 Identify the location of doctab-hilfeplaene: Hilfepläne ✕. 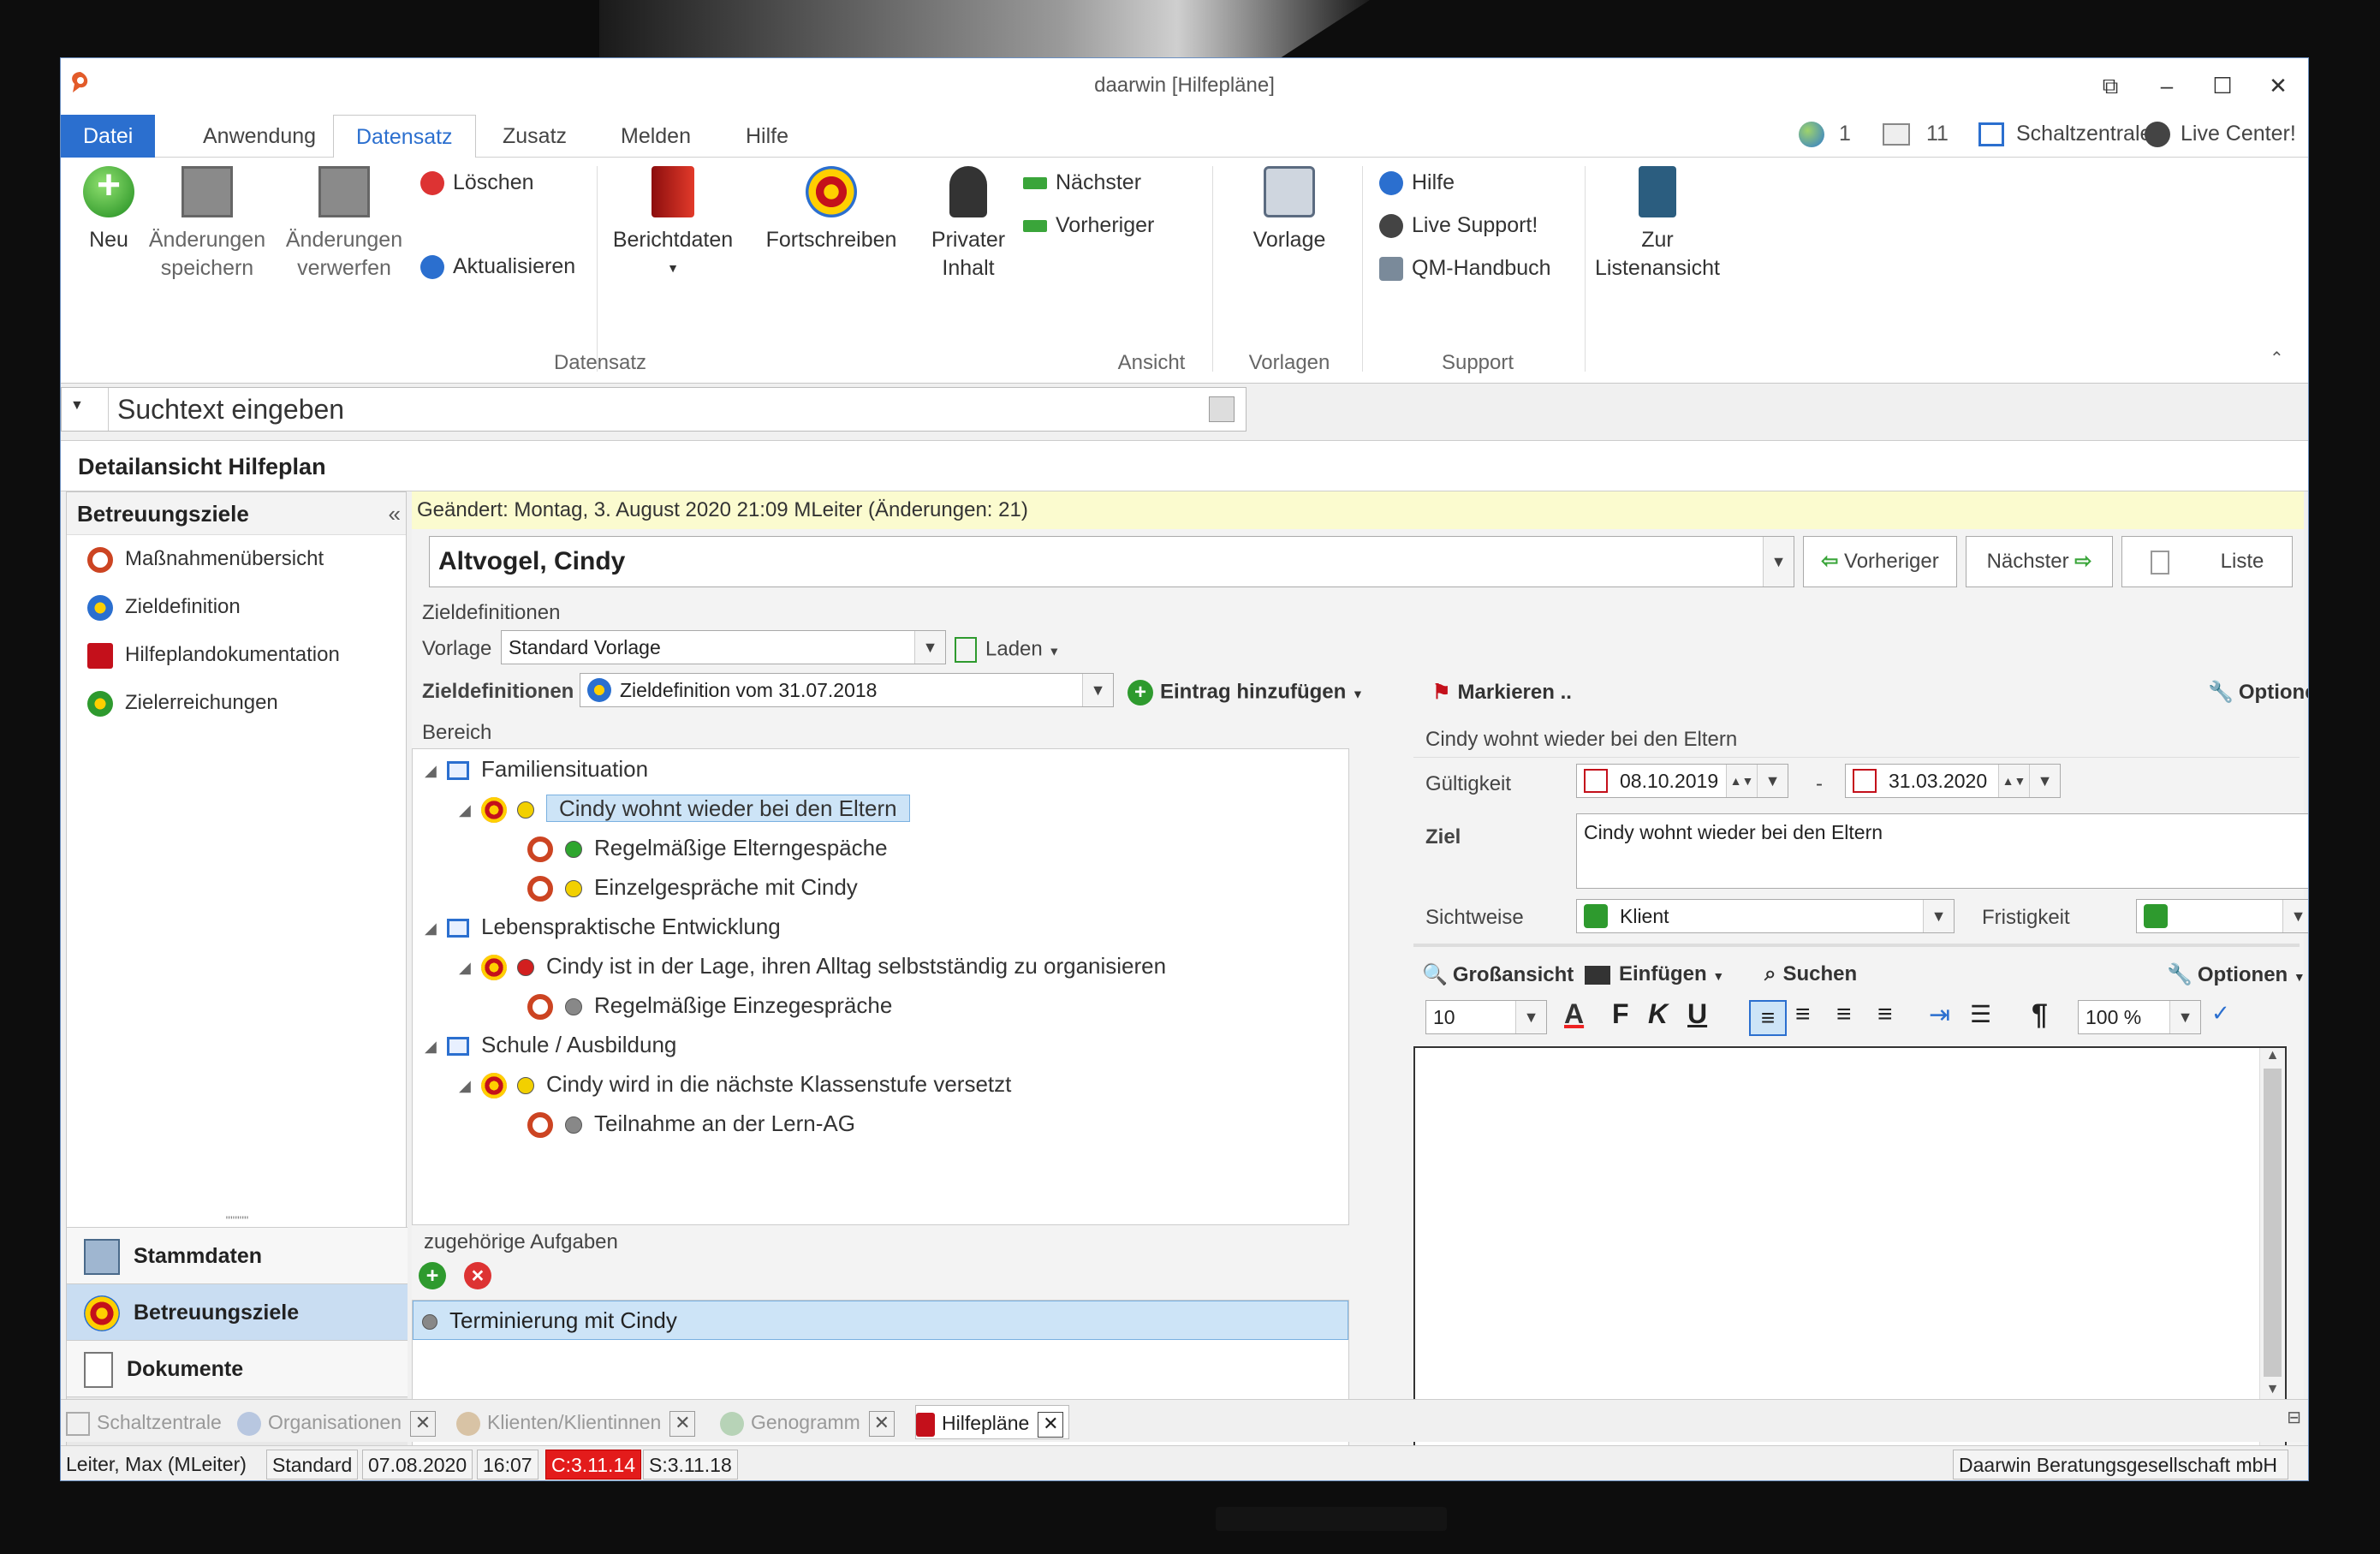
(993, 1422).